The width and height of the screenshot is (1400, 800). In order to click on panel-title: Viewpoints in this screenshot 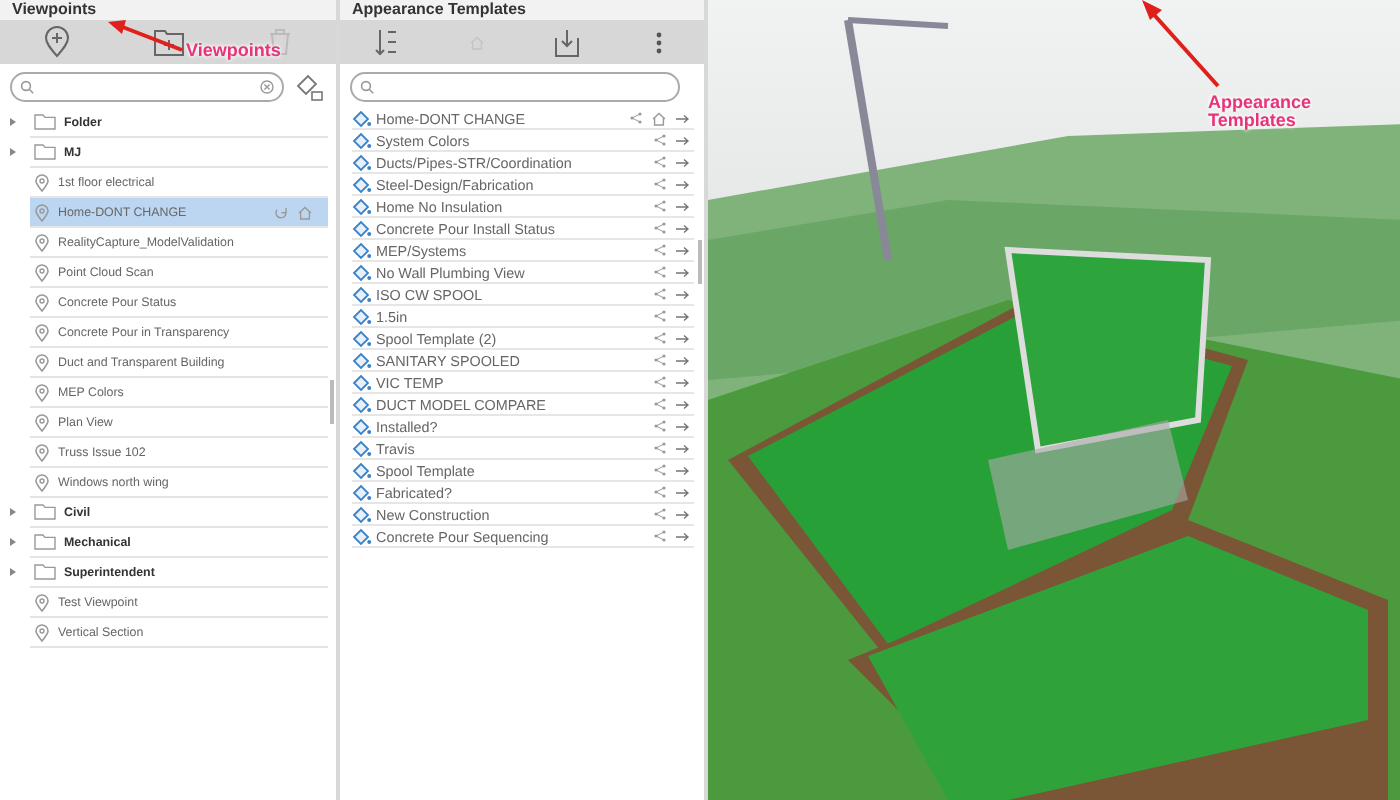, I will do `click(168, 10)`.